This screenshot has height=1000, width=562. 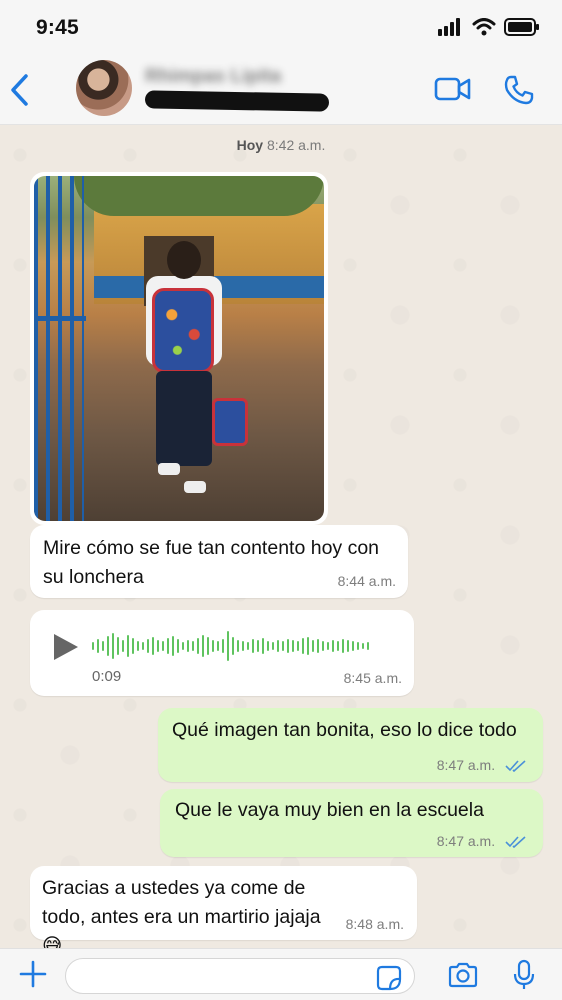 What do you see at coordinates (521, 27) in the screenshot?
I see `battery-icon` at bounding box center [521, 27].